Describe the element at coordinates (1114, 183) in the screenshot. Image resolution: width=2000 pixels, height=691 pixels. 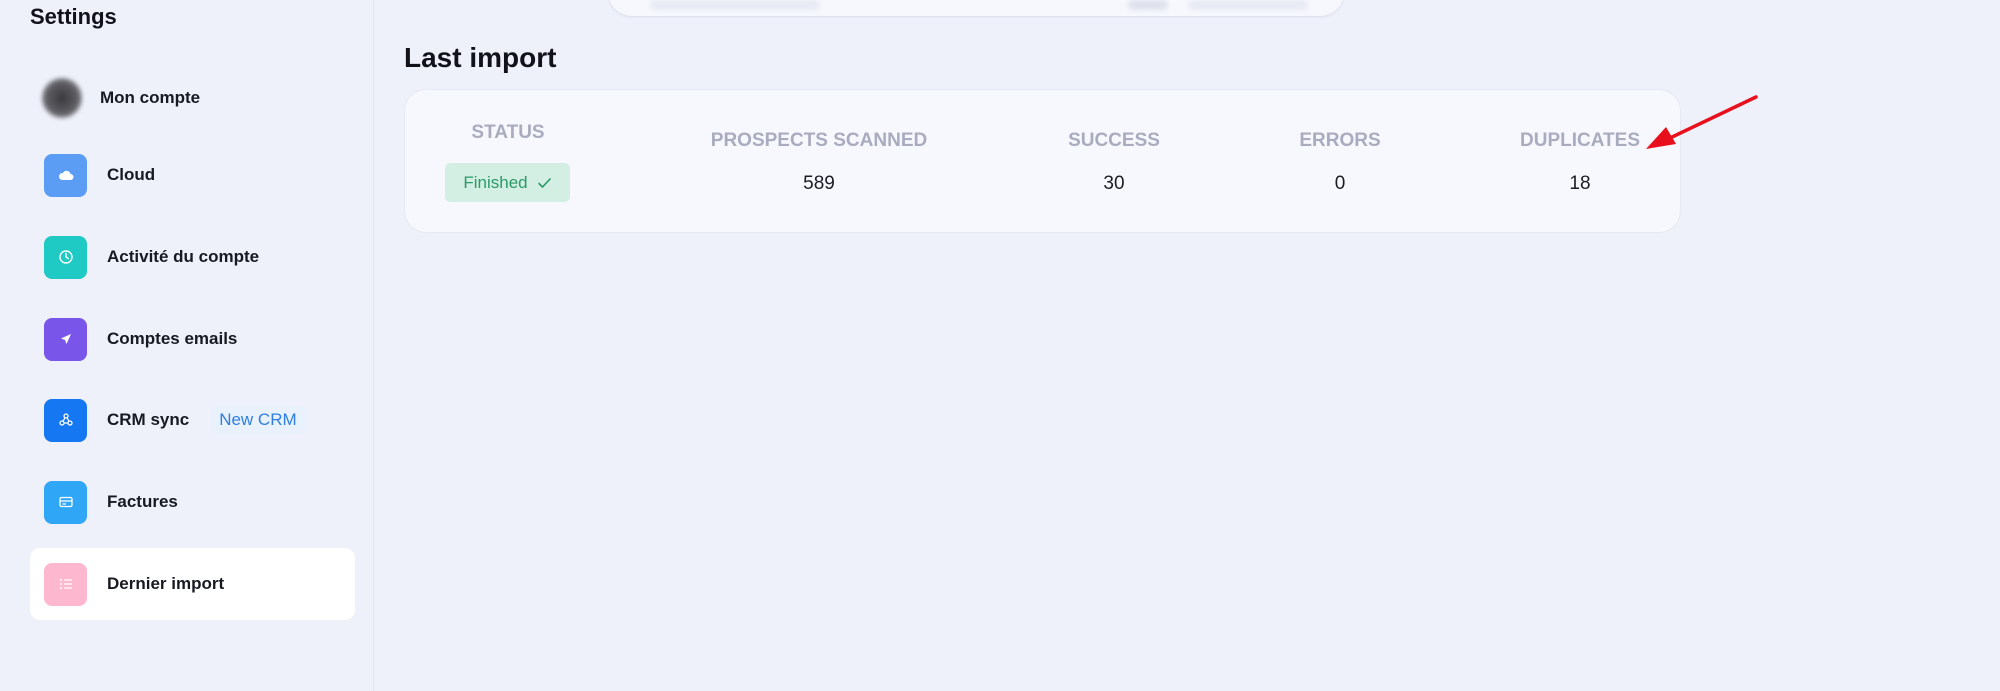
I see `success-value: 30` at that location.